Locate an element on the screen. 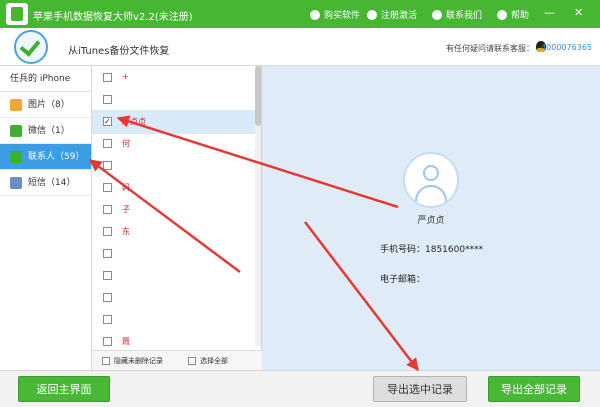 This screenshot has height=407, width=600. contact-row-name: 妈 is located at coordinates (126, 187).